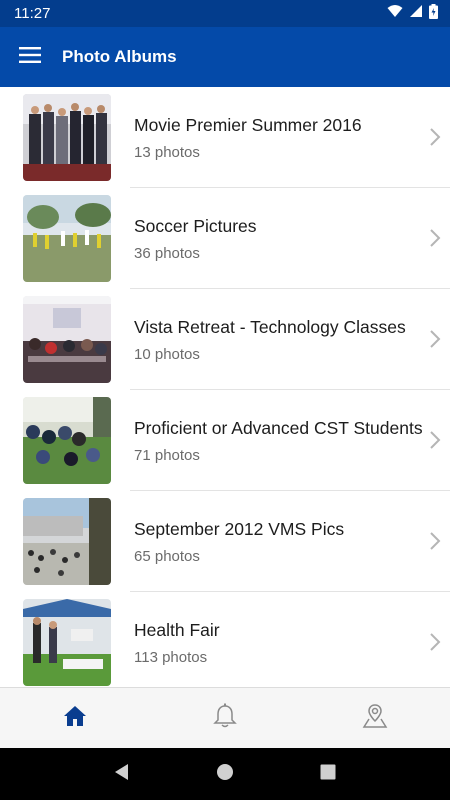 The width and height of the screenshot is (450, 800). I want to click on page-title: Photo Albums, so click(119, 56).